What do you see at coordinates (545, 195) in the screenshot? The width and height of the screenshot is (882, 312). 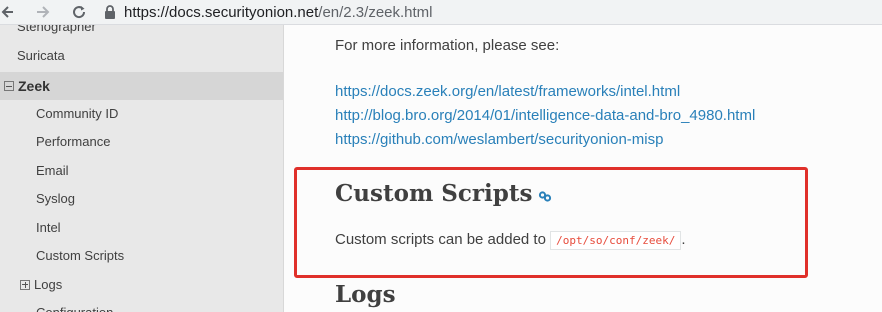 I see `link-icon` at bounding box center [545, 195].